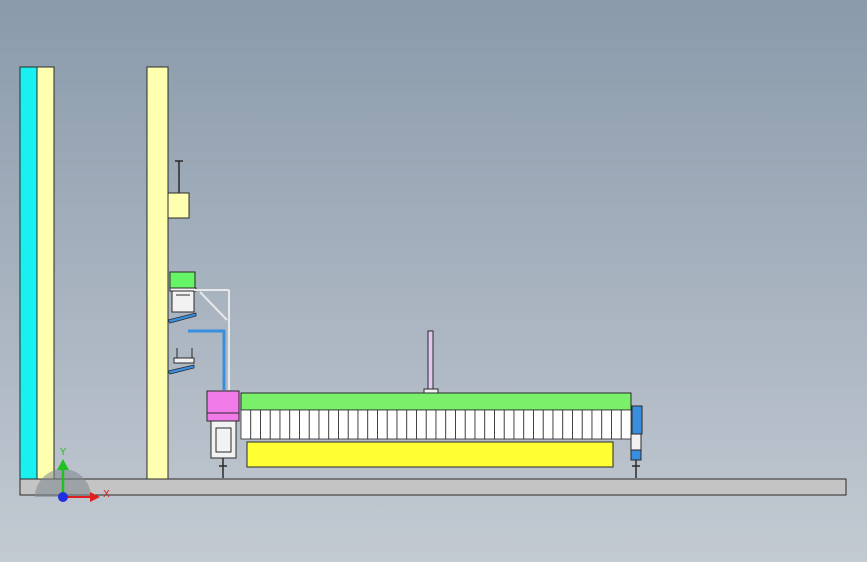 This screenshot has height=562, width=867. I want to click on y-axis-arrowhead, so click(63, 464).